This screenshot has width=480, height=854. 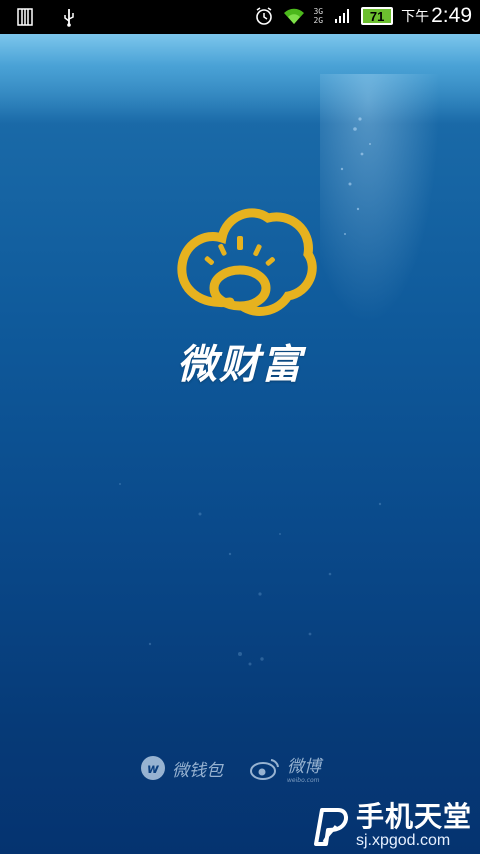 What do you see at coordinates (415, 16) in the screenshot?
I see `time-period: 下午` at bounding box center [415, 16].